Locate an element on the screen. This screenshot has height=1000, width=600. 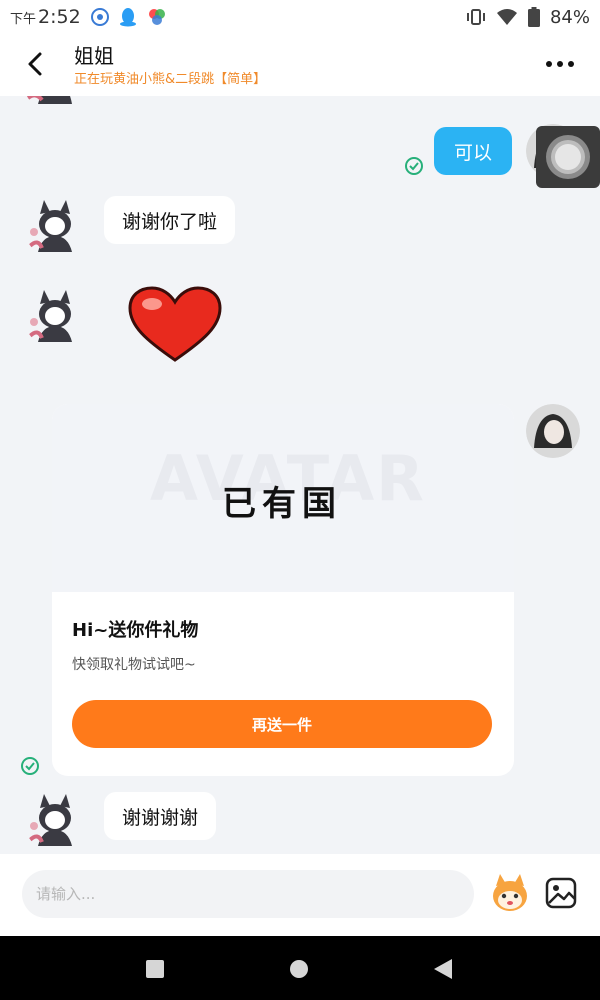
input-bar is located at coordinates (300, 895).